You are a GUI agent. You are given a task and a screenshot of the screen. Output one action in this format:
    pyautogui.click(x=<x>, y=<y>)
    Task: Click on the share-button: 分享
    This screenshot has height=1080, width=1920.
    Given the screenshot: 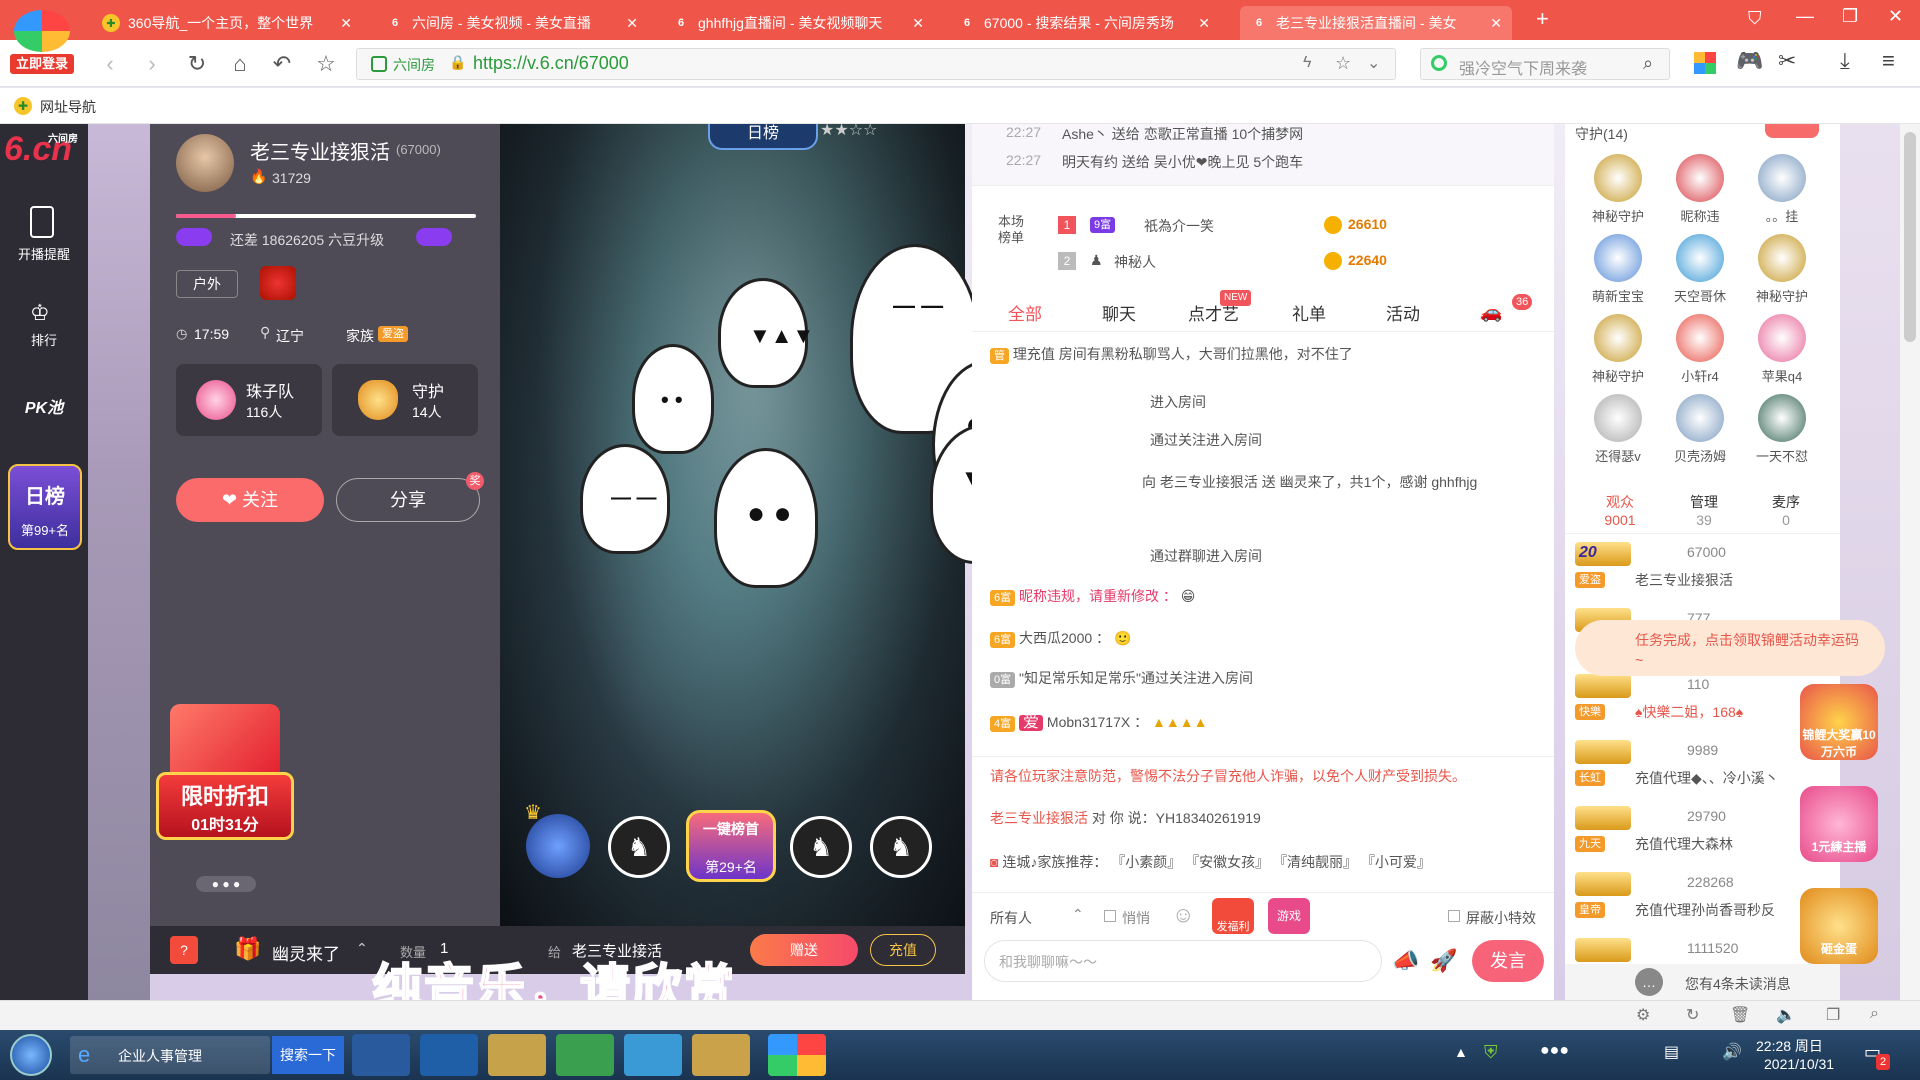 What is the action you would take?
    pyautogui.click(x=408, y=500)
    